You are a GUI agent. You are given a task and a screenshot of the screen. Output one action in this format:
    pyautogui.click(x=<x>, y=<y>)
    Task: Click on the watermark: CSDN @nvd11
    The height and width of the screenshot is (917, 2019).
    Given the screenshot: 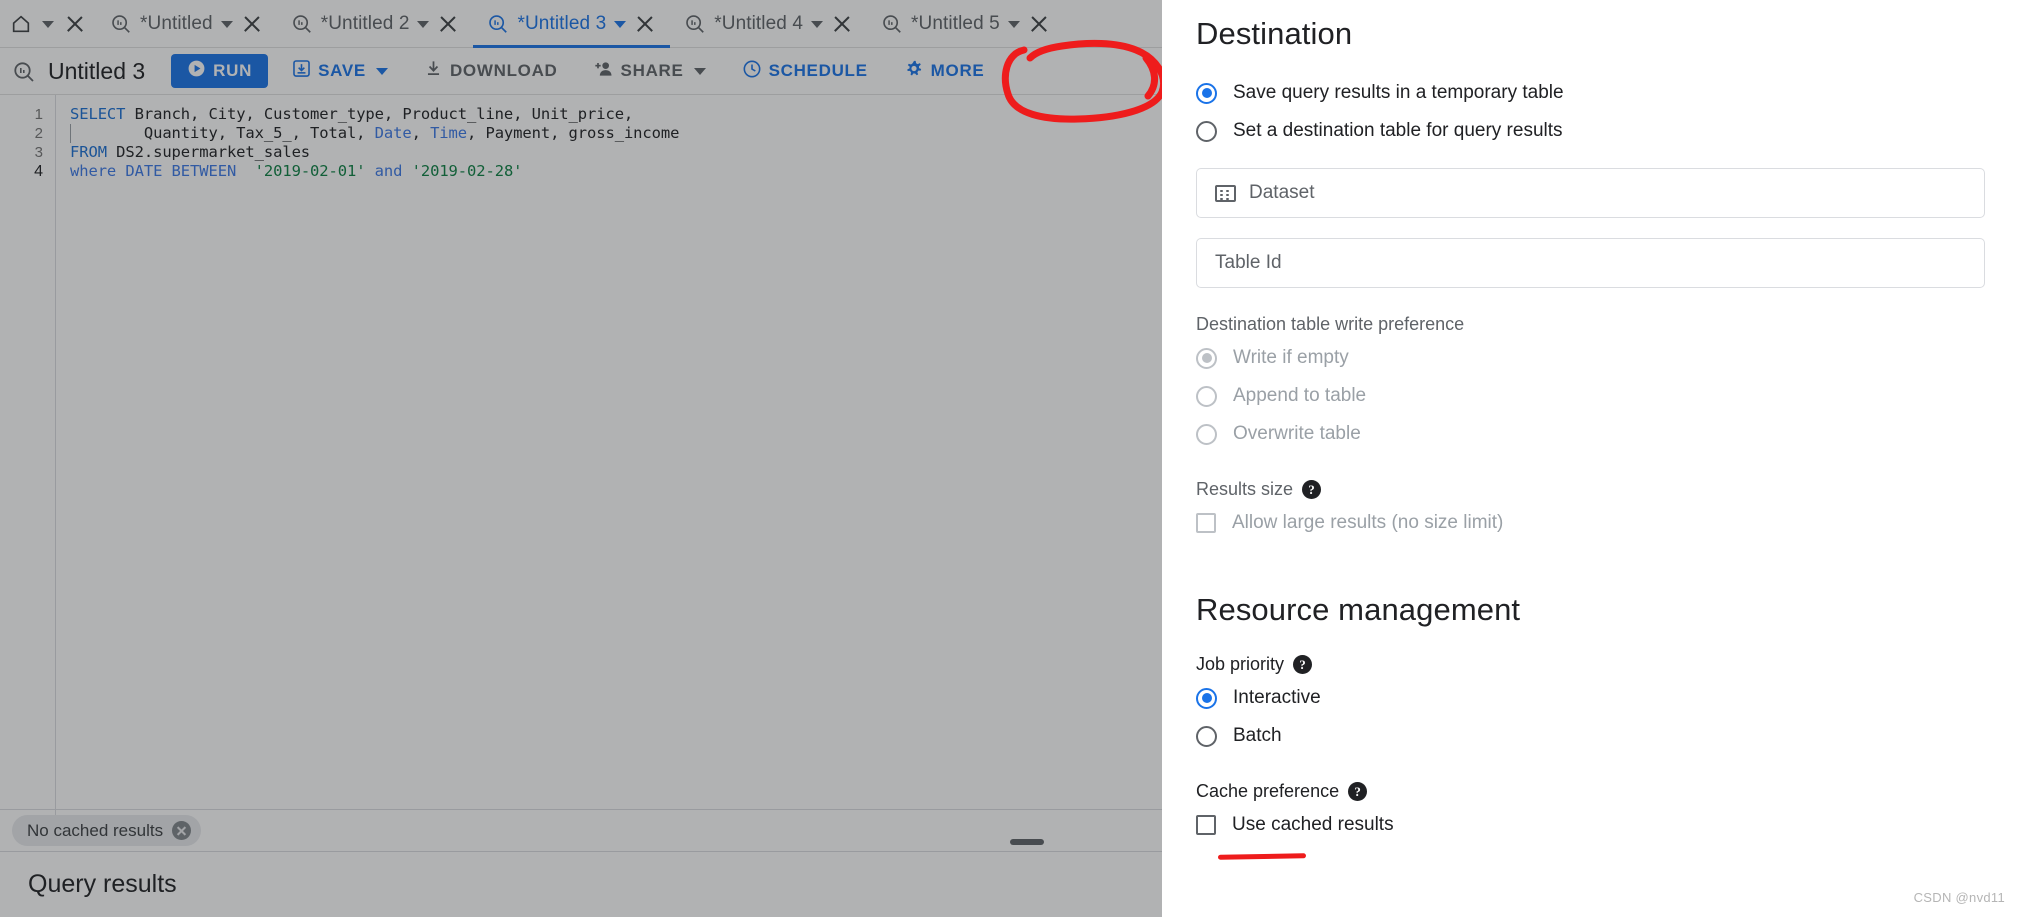 What is the action you would take?
    pyautogui.click(x=1959, y=897)
    